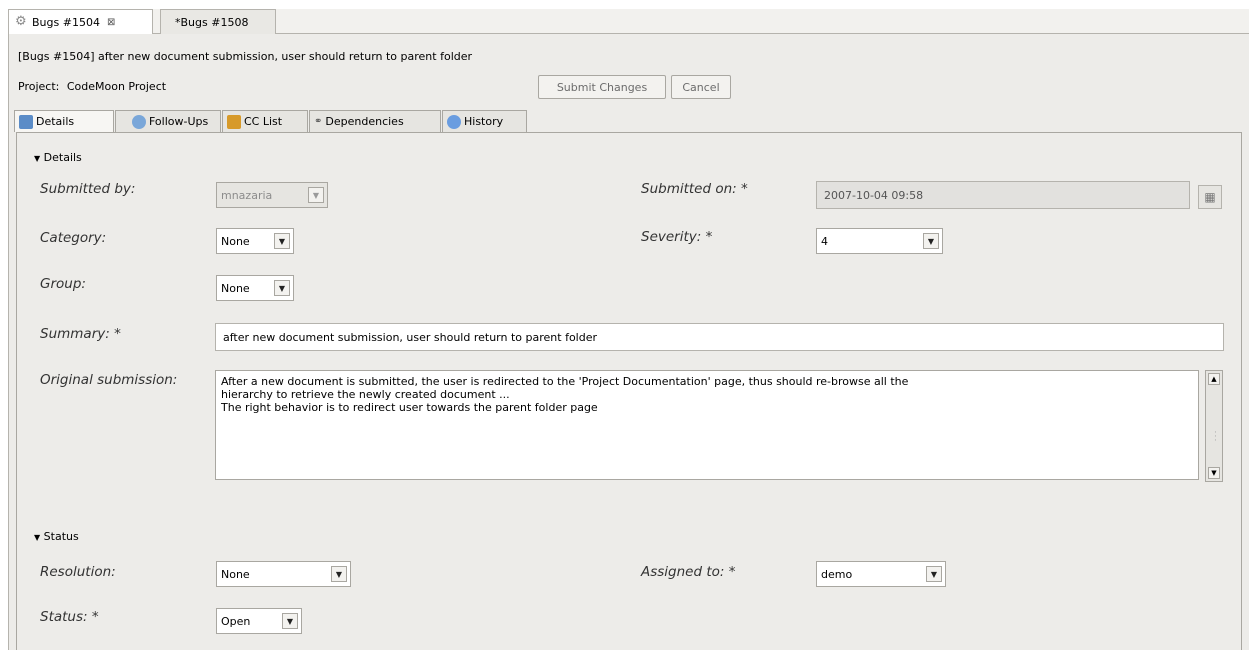 The width and height of the screenshot is (1249, 650). Describe the element at coordinates (62, 157) in the screenshot. I see `section-title: Details` at that location.